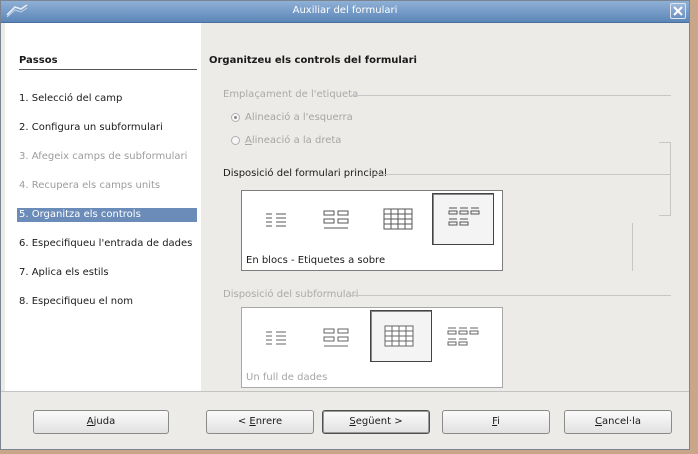 This screenshot has height=454, width=698. Describe the element at coordinates (313, 60) in the screenshot. I see `page-title: Organitzeu els controls del formulari` at that location.